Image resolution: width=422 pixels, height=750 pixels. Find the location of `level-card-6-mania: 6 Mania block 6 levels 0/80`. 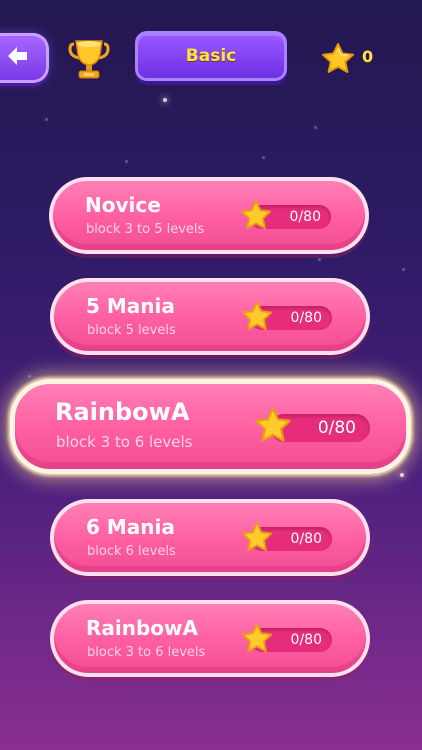

level-card-6-mania: 6 Mania block 6 levels 0/80 is located at coordinates (210, 537).